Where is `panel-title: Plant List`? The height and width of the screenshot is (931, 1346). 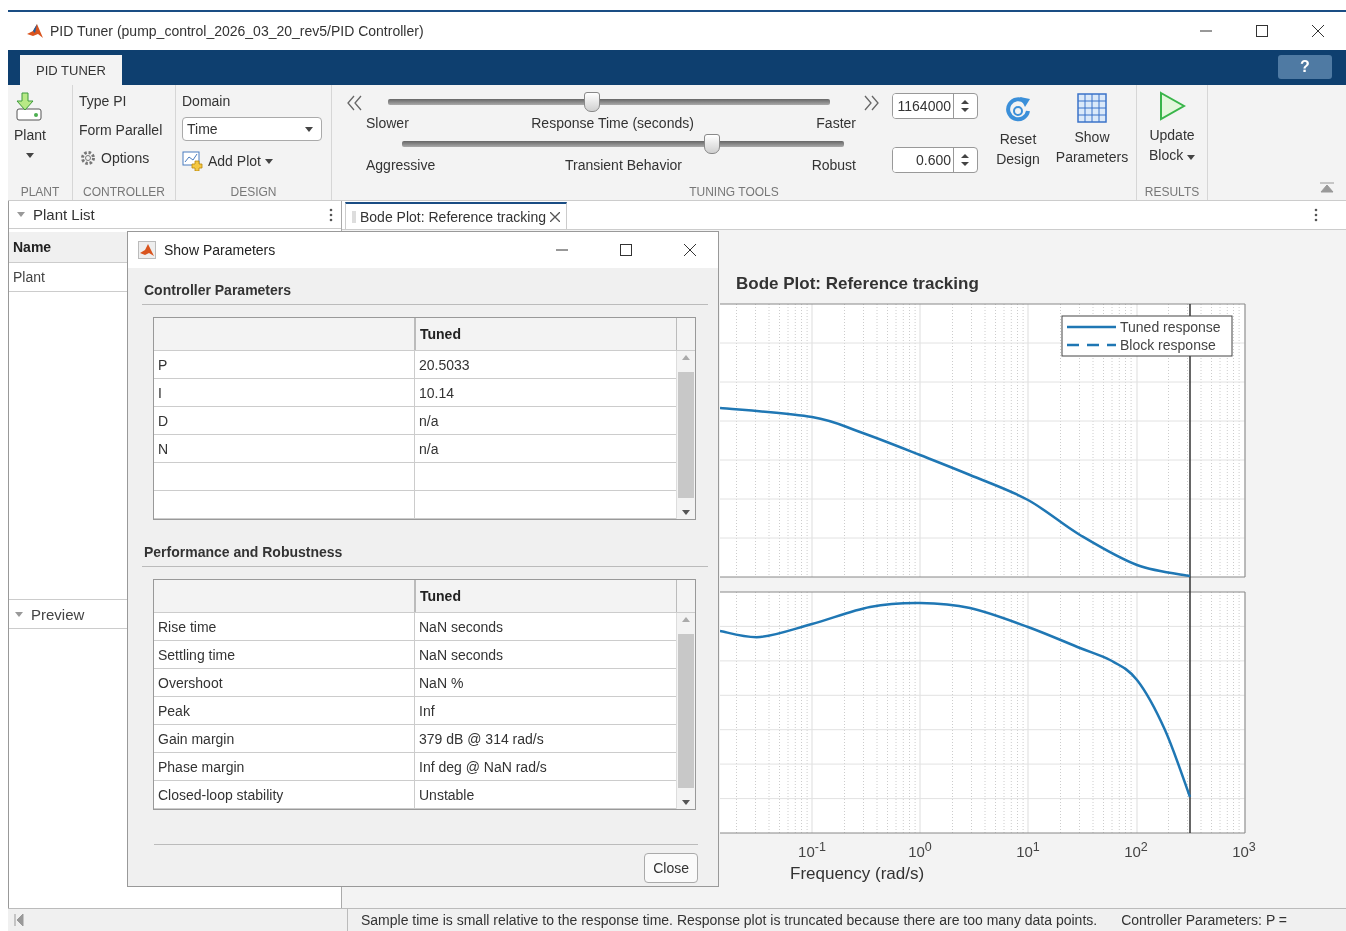 panel-title: Plant List is located at coordinates (64, 214).